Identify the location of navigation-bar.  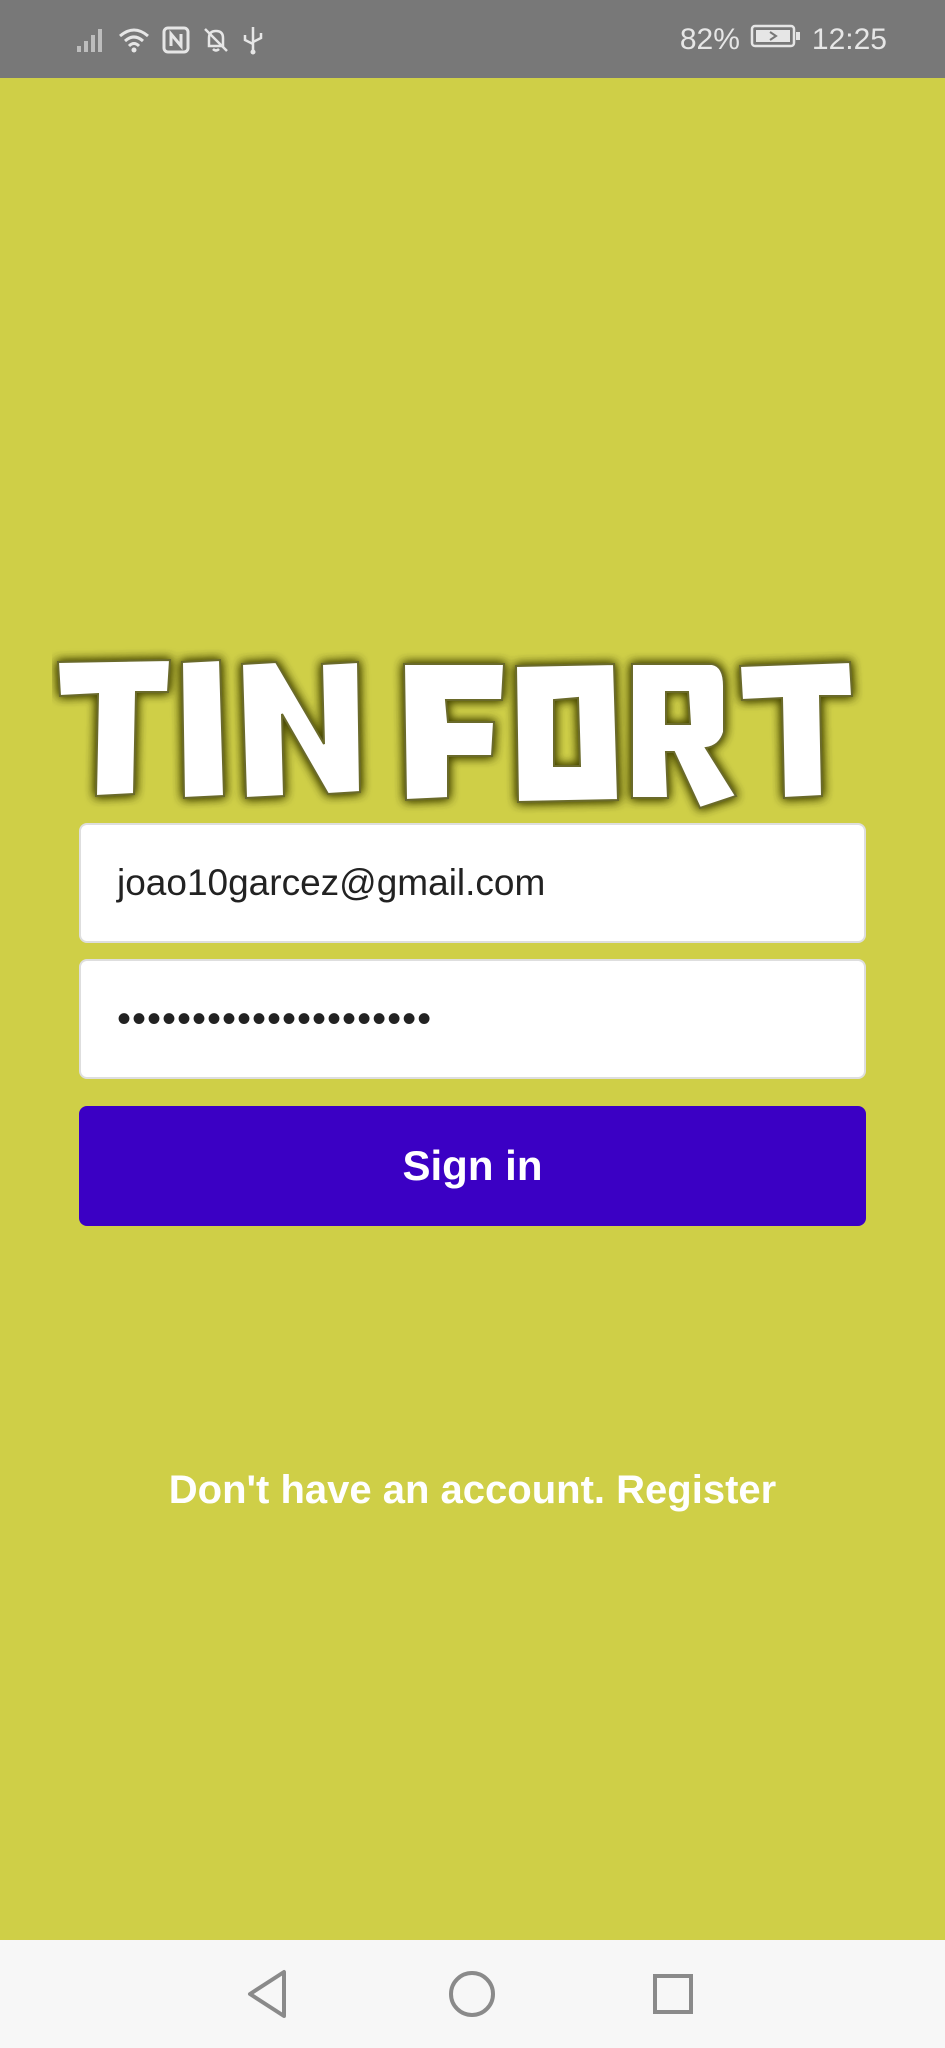
(472, 1994).